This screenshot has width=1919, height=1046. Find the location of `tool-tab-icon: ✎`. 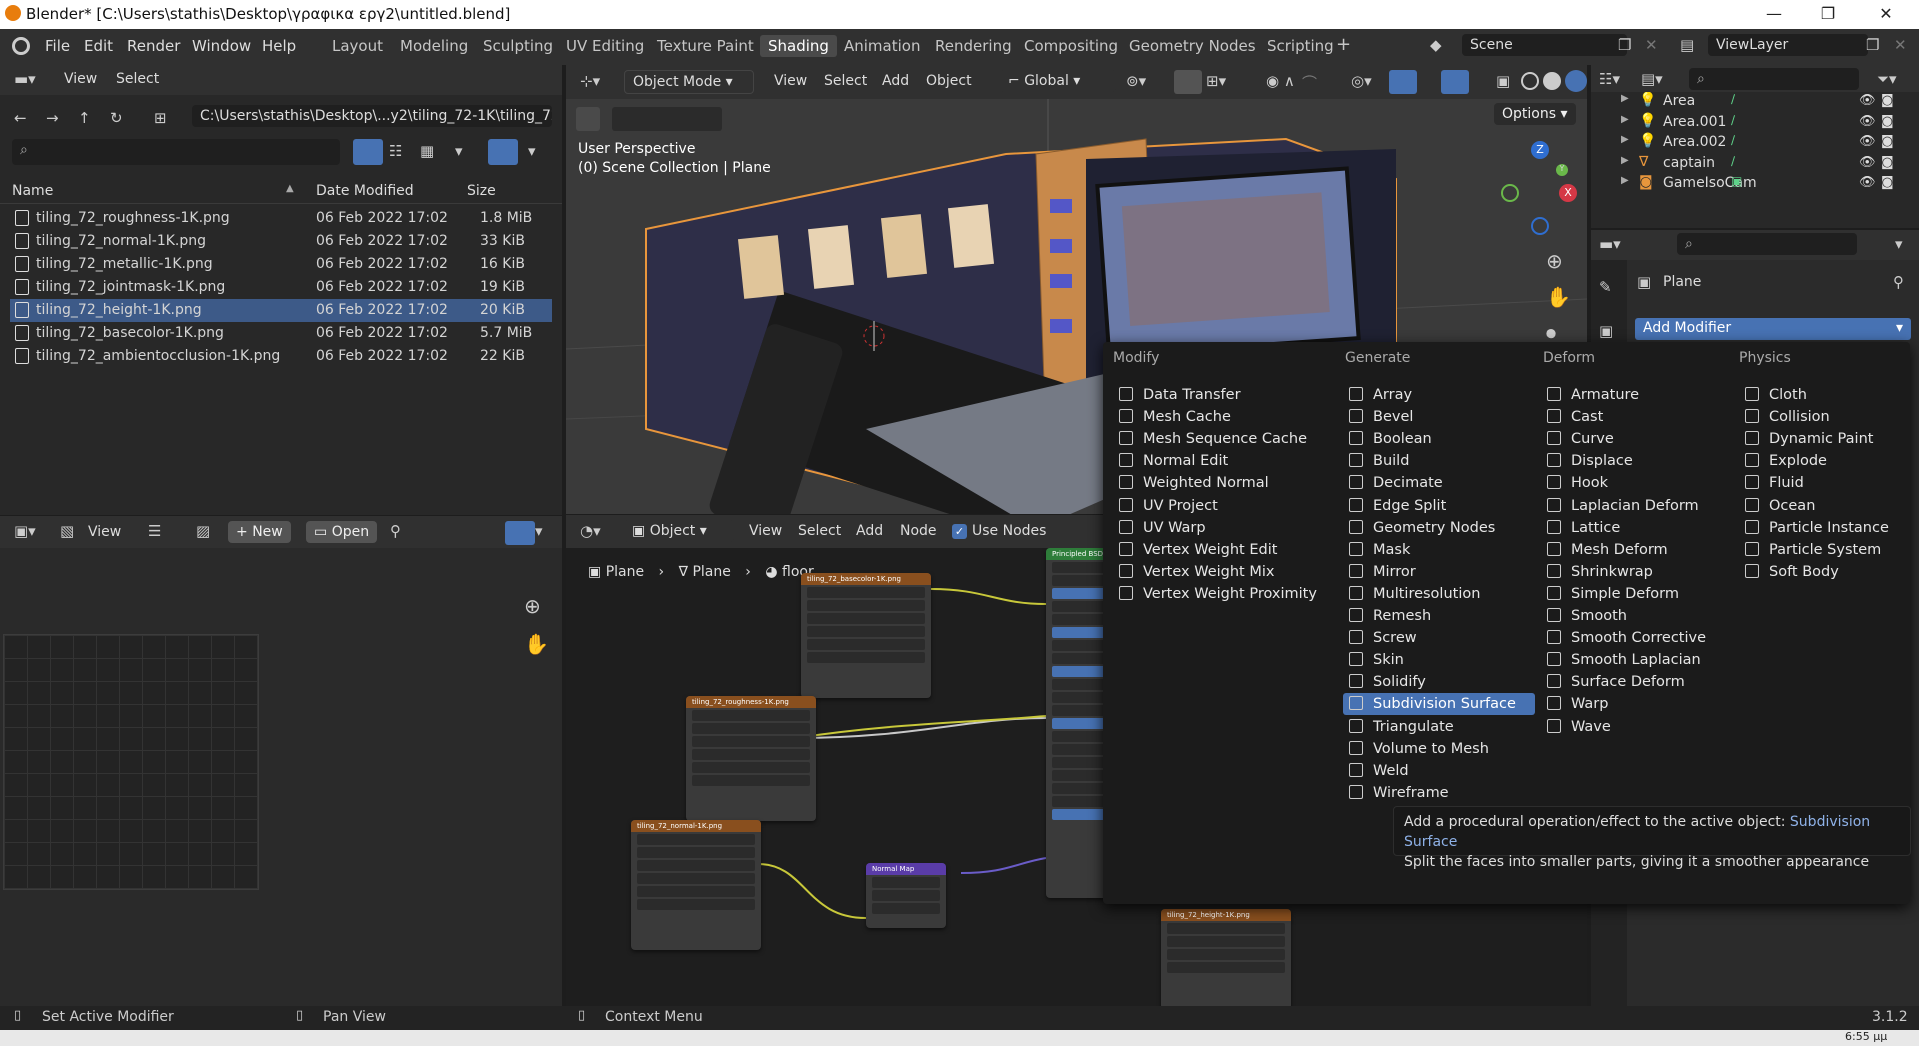

tool-tab-icon: ✎ is located at coordinates (1605, 287).